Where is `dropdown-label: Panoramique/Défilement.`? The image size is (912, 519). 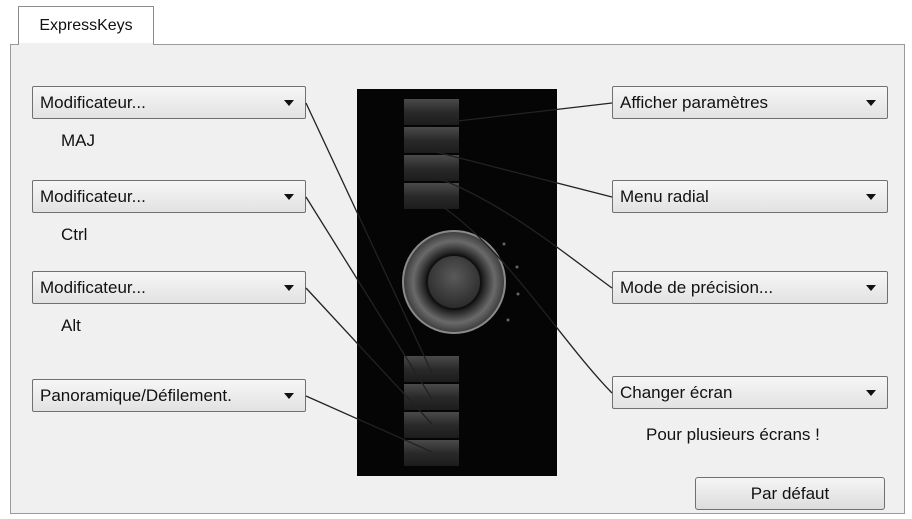
dropdown-label: Panoramique/Défilement. is located at coordinates (136, 395).